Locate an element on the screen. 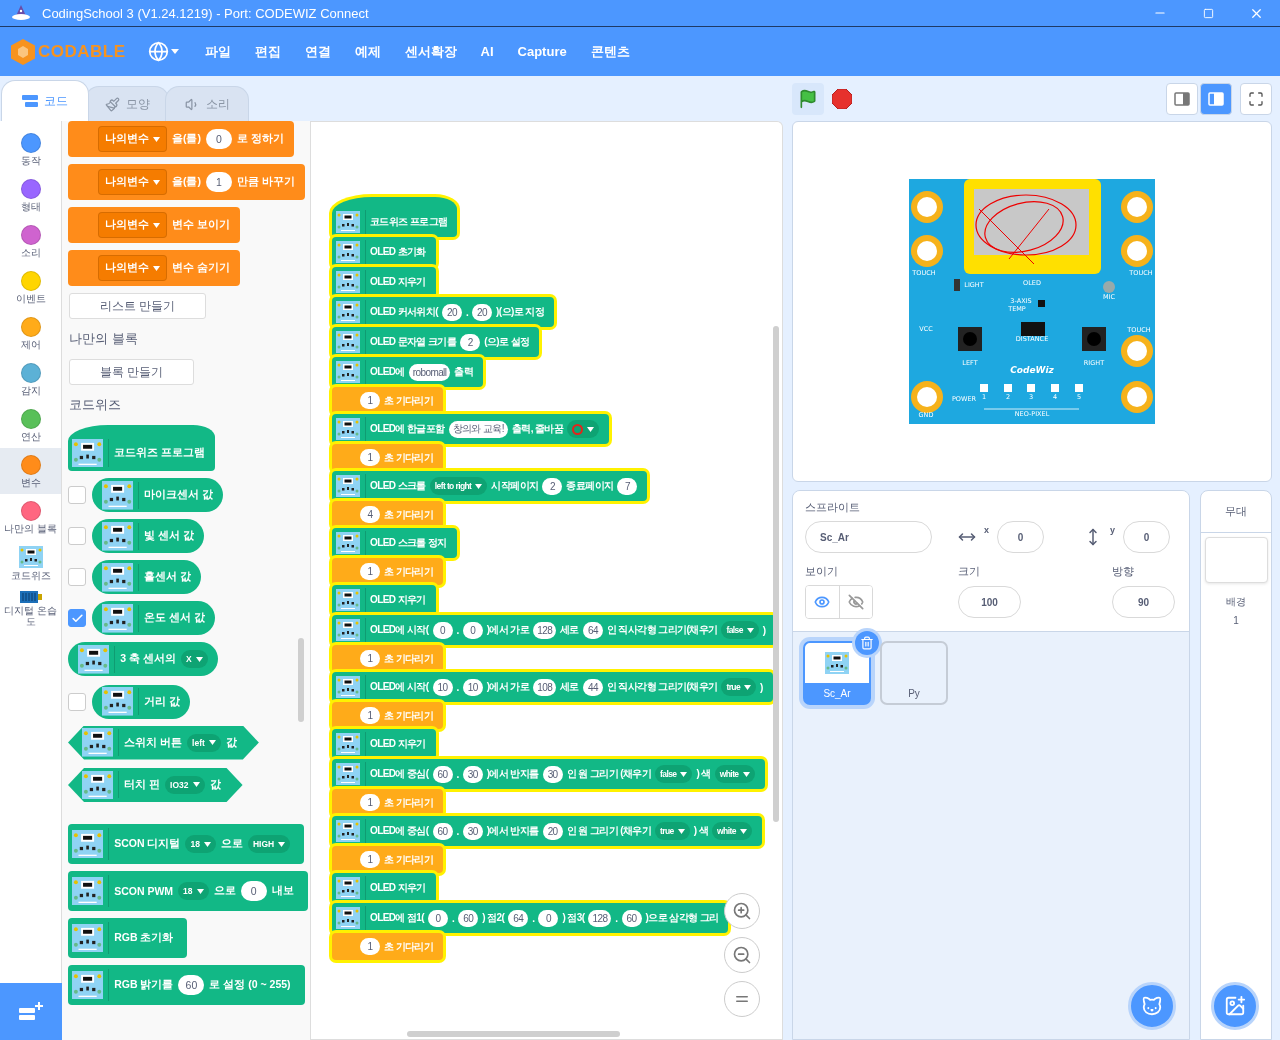 This screenshot has width=1280, height=1040. number-input: 108 is located at coordinates (545, 687).